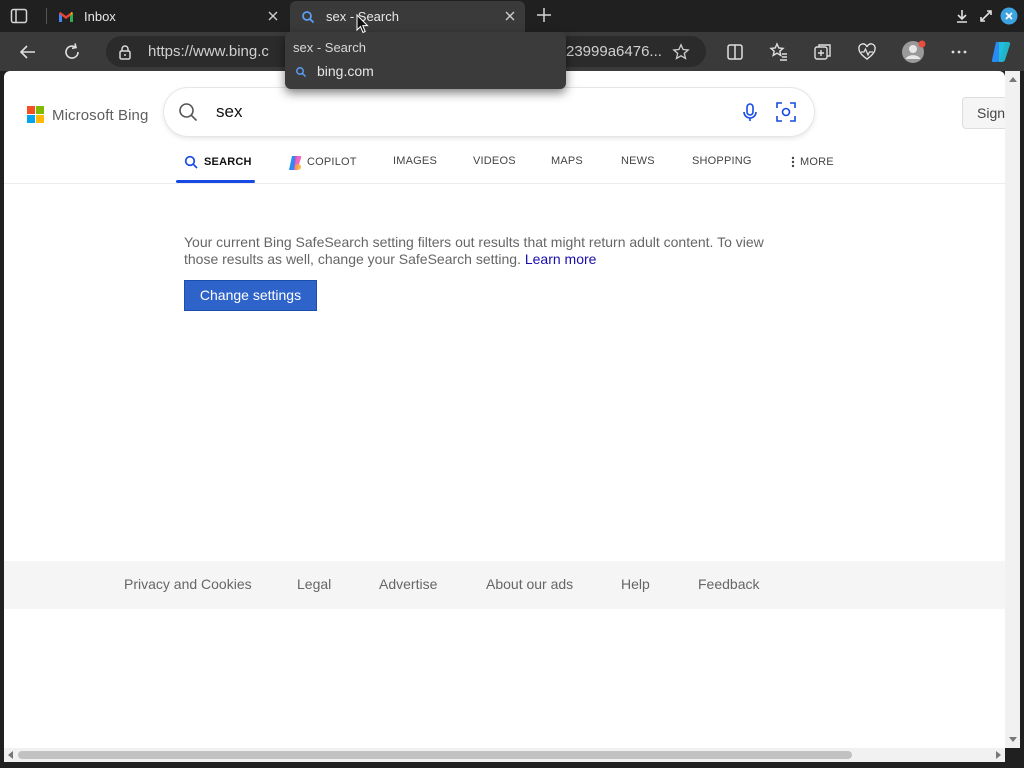 This screenshot has width=1024, height=768. I want to click on search-box: sex, so click(489, 112).